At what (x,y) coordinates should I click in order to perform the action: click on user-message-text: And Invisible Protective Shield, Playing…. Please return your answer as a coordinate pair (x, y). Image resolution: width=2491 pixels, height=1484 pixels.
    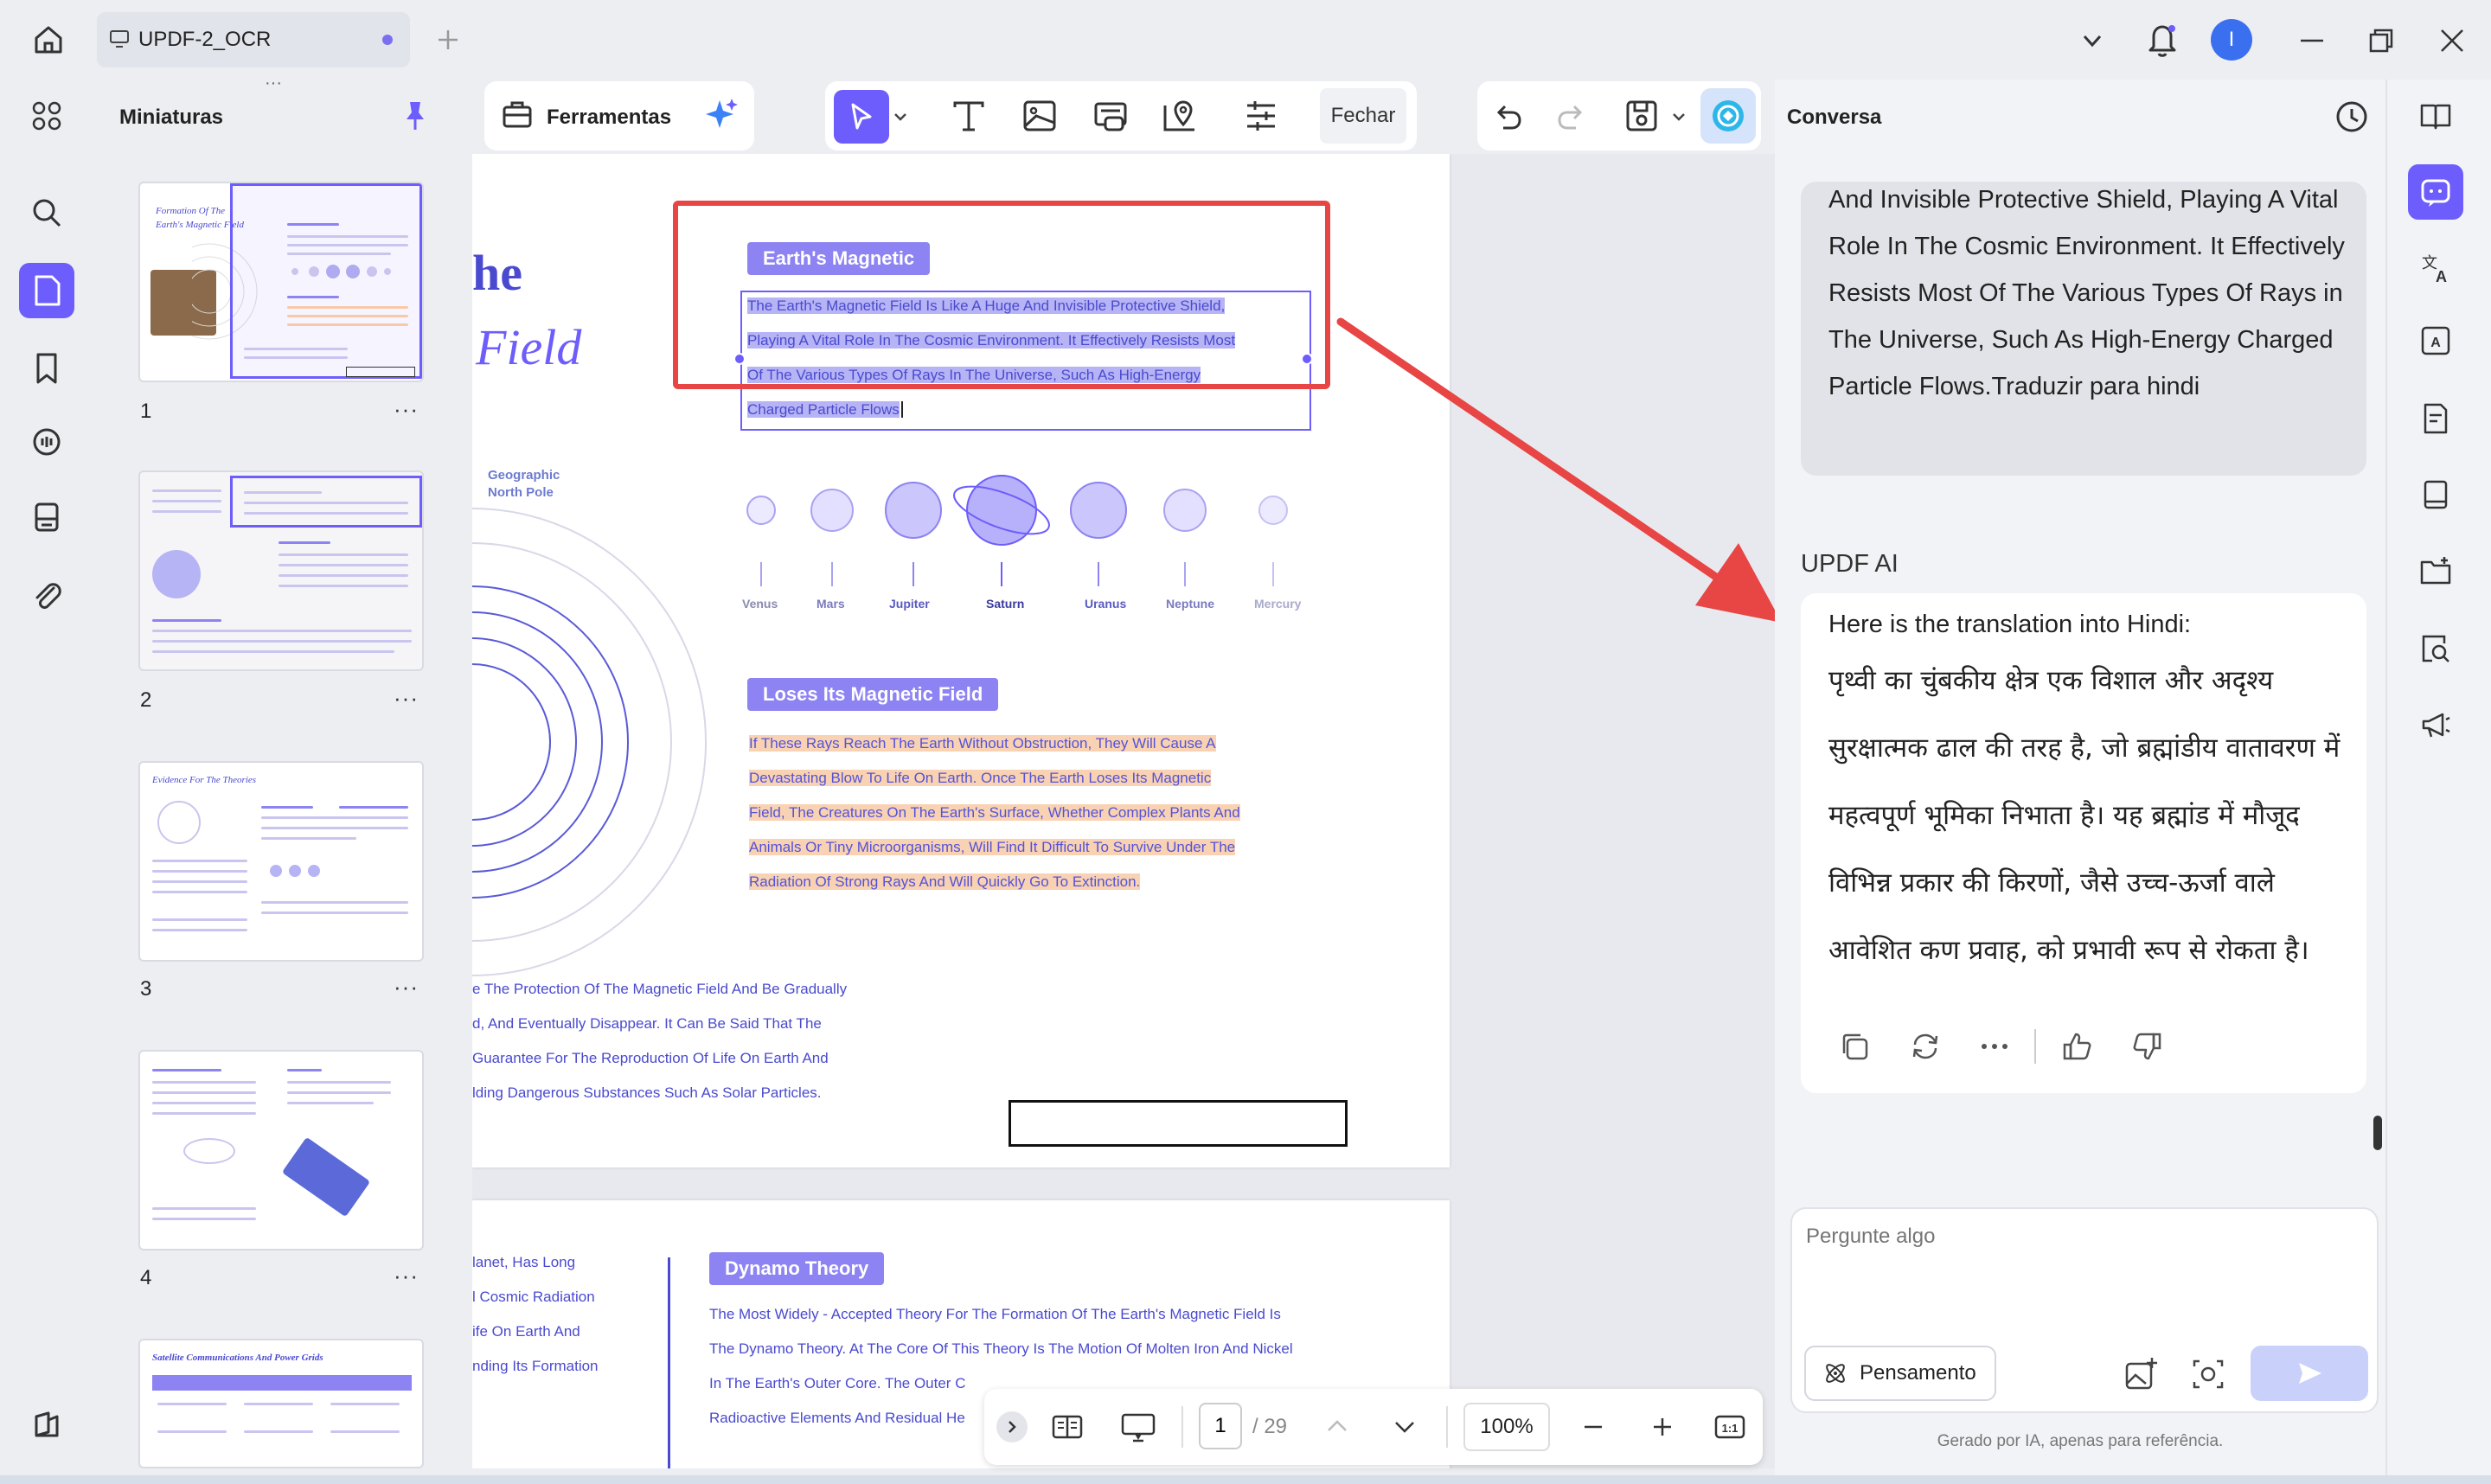
    Looking at the image, I should click on (2086, 293).